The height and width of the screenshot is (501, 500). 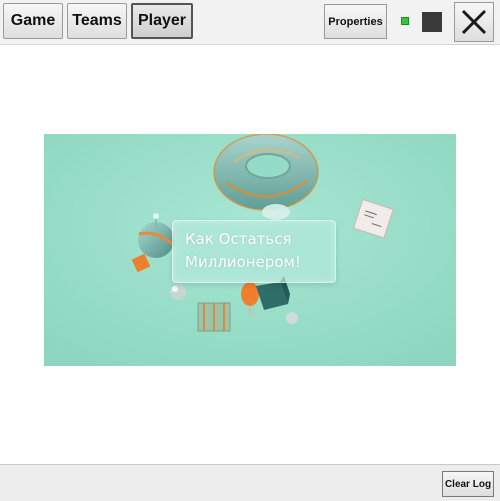 What do you see at coordinates (355, 21) in the screenshot?
I see `properties-button: Properties` at bounding box center [355, 21].